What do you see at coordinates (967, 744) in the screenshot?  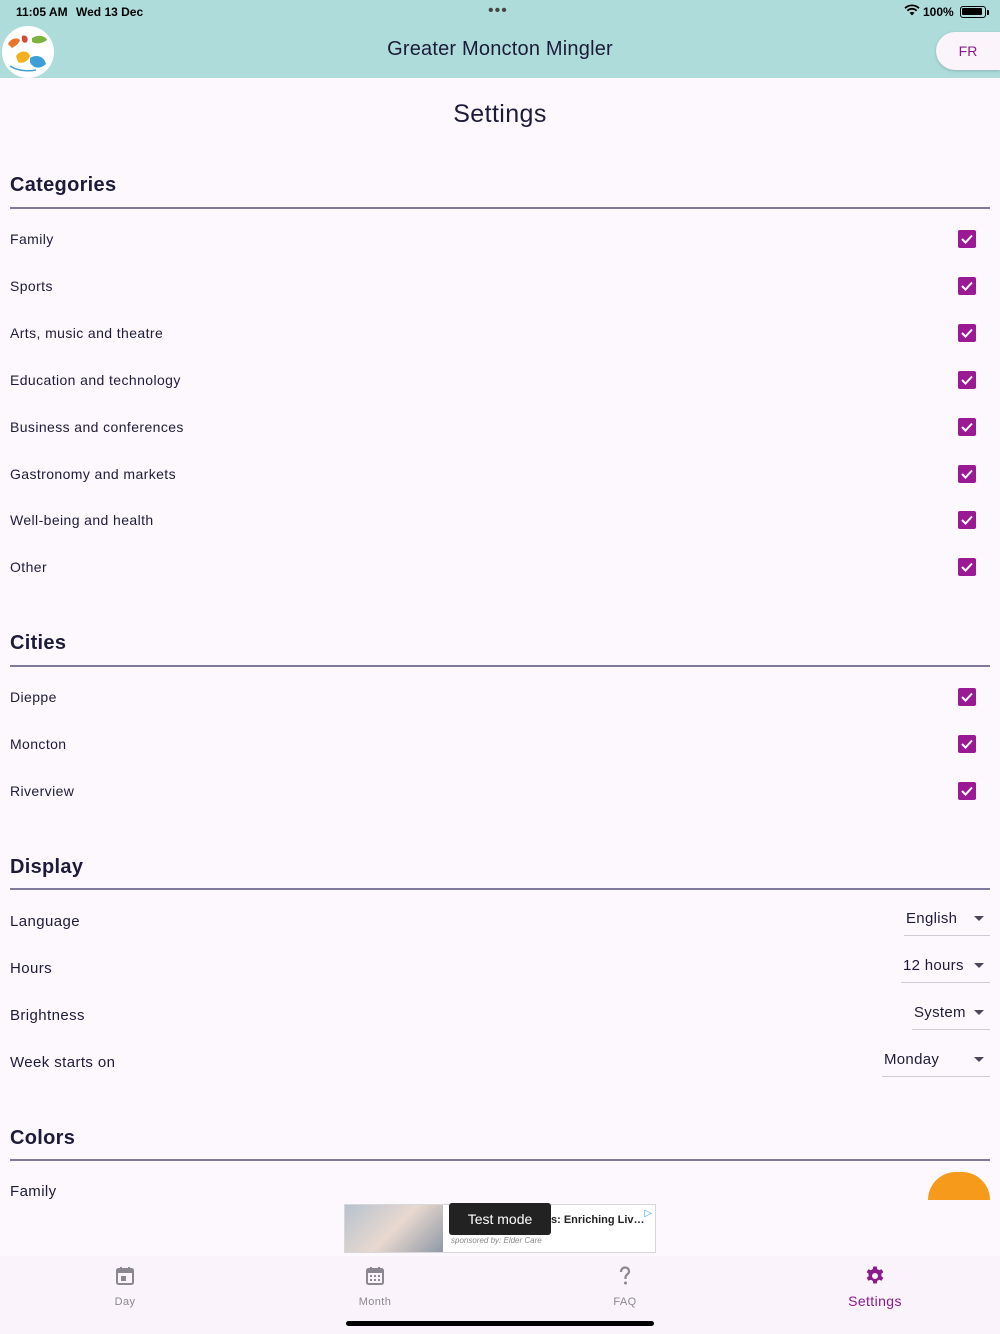 I see `city-checkbox-moncton` at bounding box center [967, 744].